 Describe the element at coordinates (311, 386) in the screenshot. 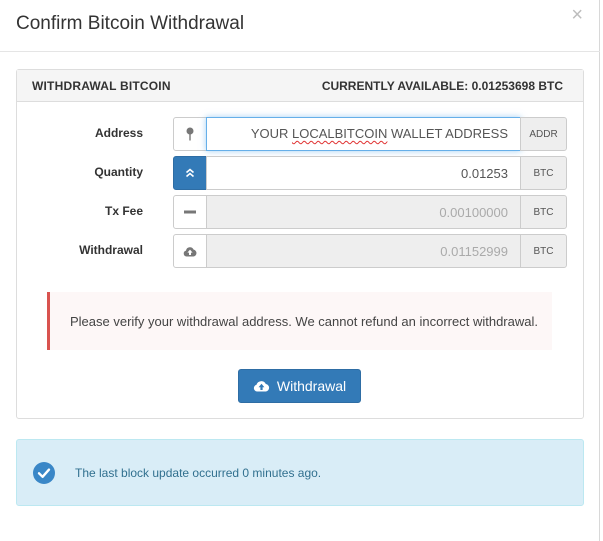

I see `withdrawal-button-label: Withdrawal` at that location.